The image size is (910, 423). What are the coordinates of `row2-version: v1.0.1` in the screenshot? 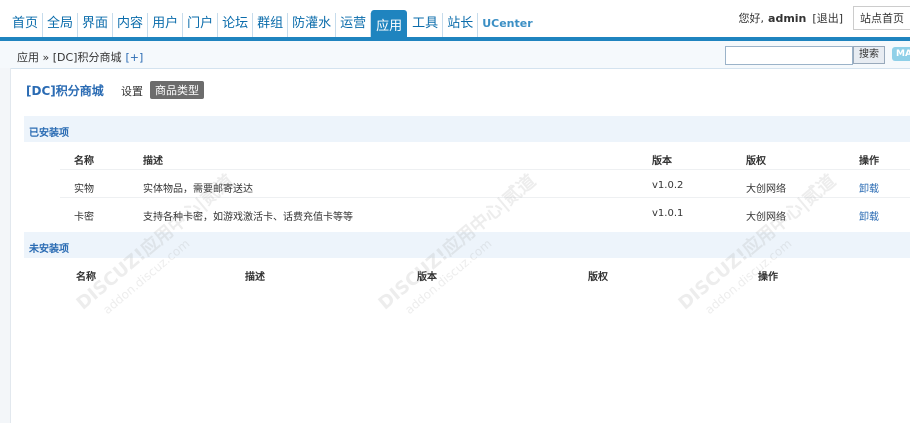 It's located at (668, 213).